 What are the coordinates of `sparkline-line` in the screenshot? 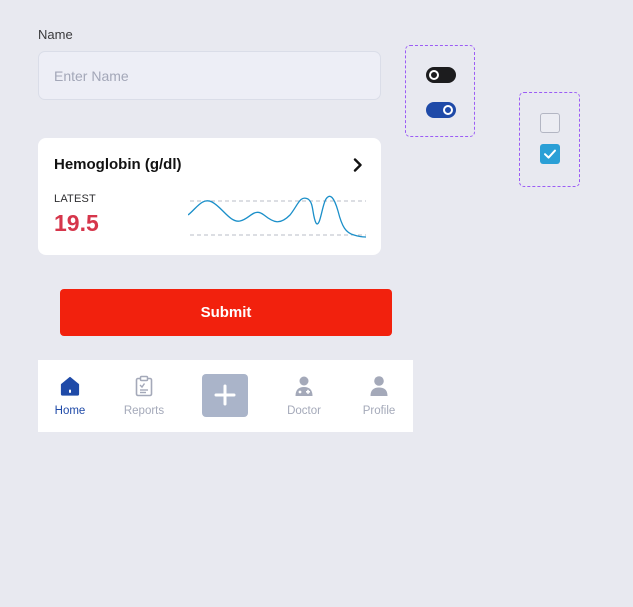 It's located at (277, 216).